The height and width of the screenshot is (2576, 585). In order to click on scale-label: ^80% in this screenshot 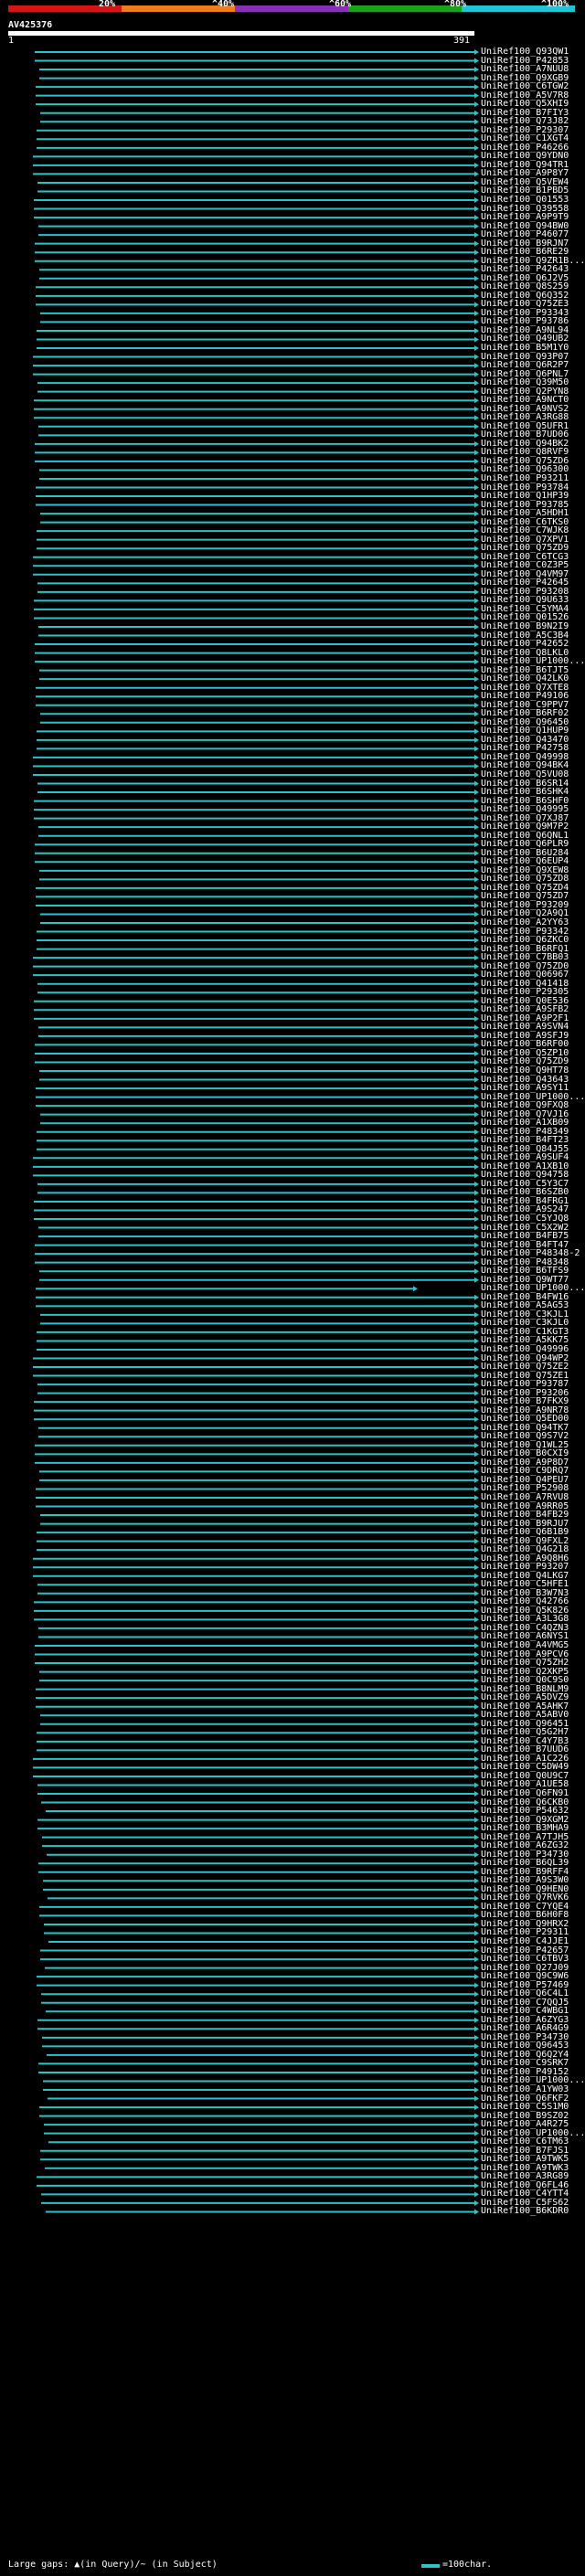, I will do `click(456, 4)`.